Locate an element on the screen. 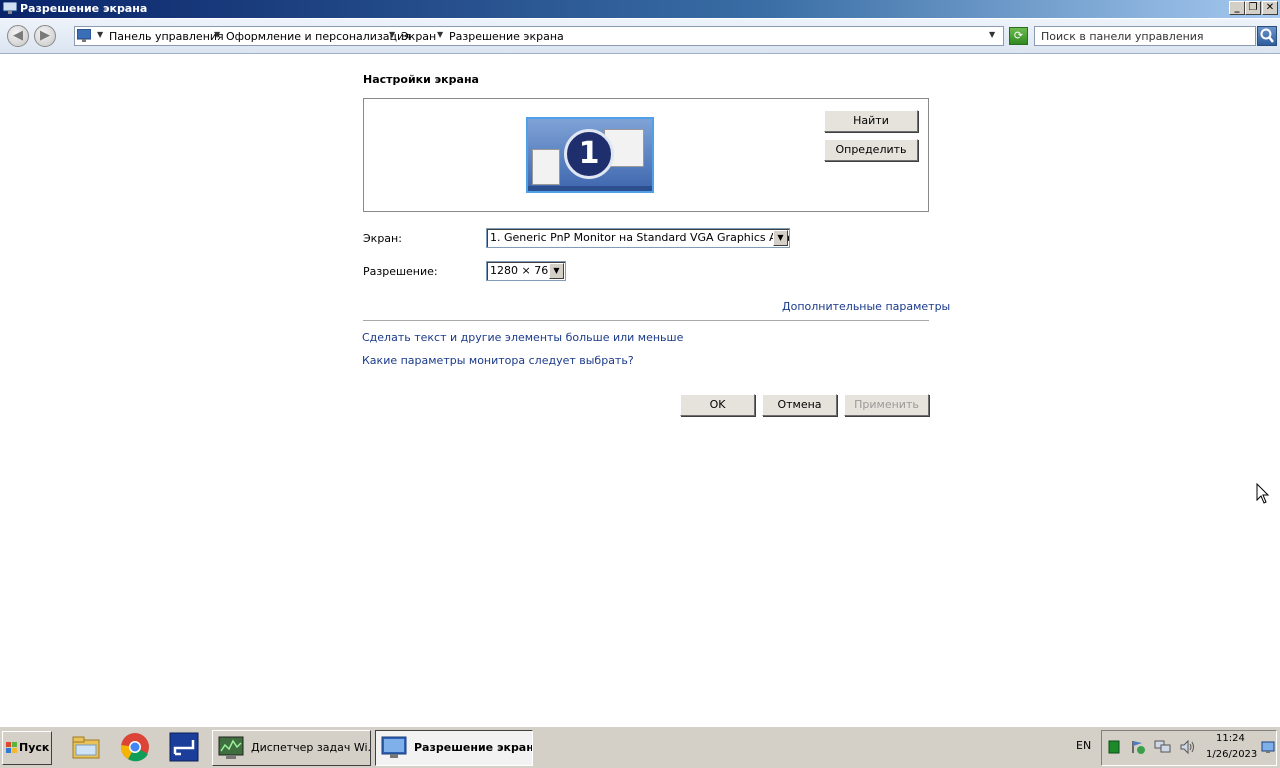 The width and height of the screenshot is (1280, 768). file-explorer-icon is located at coordinates (86, 747).